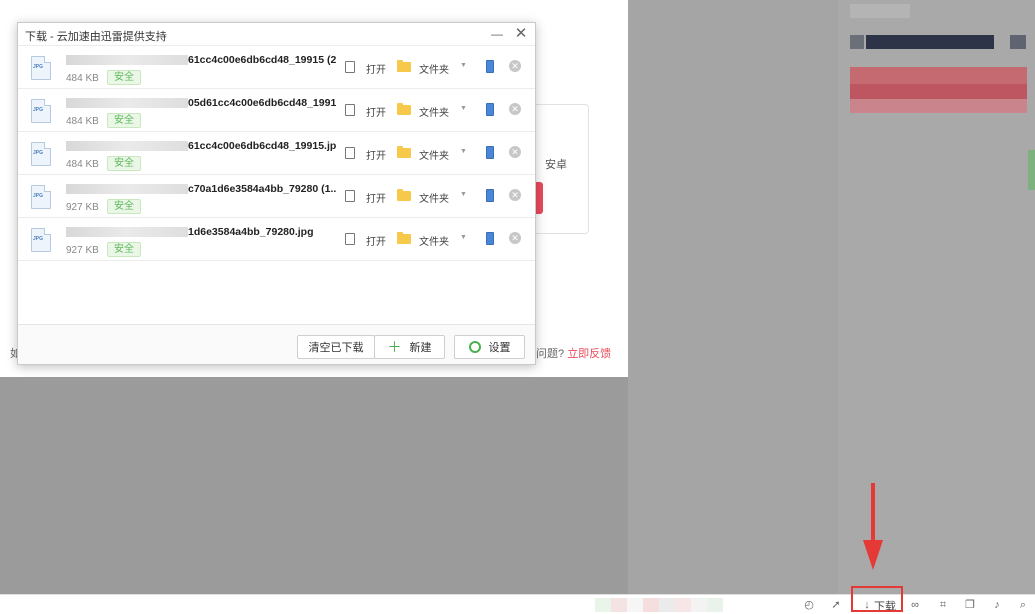 The image size is (1035, 614). Describe the element at coordinates (499, 348) in the screenshot. I see `settings-label: 设置` at that location.